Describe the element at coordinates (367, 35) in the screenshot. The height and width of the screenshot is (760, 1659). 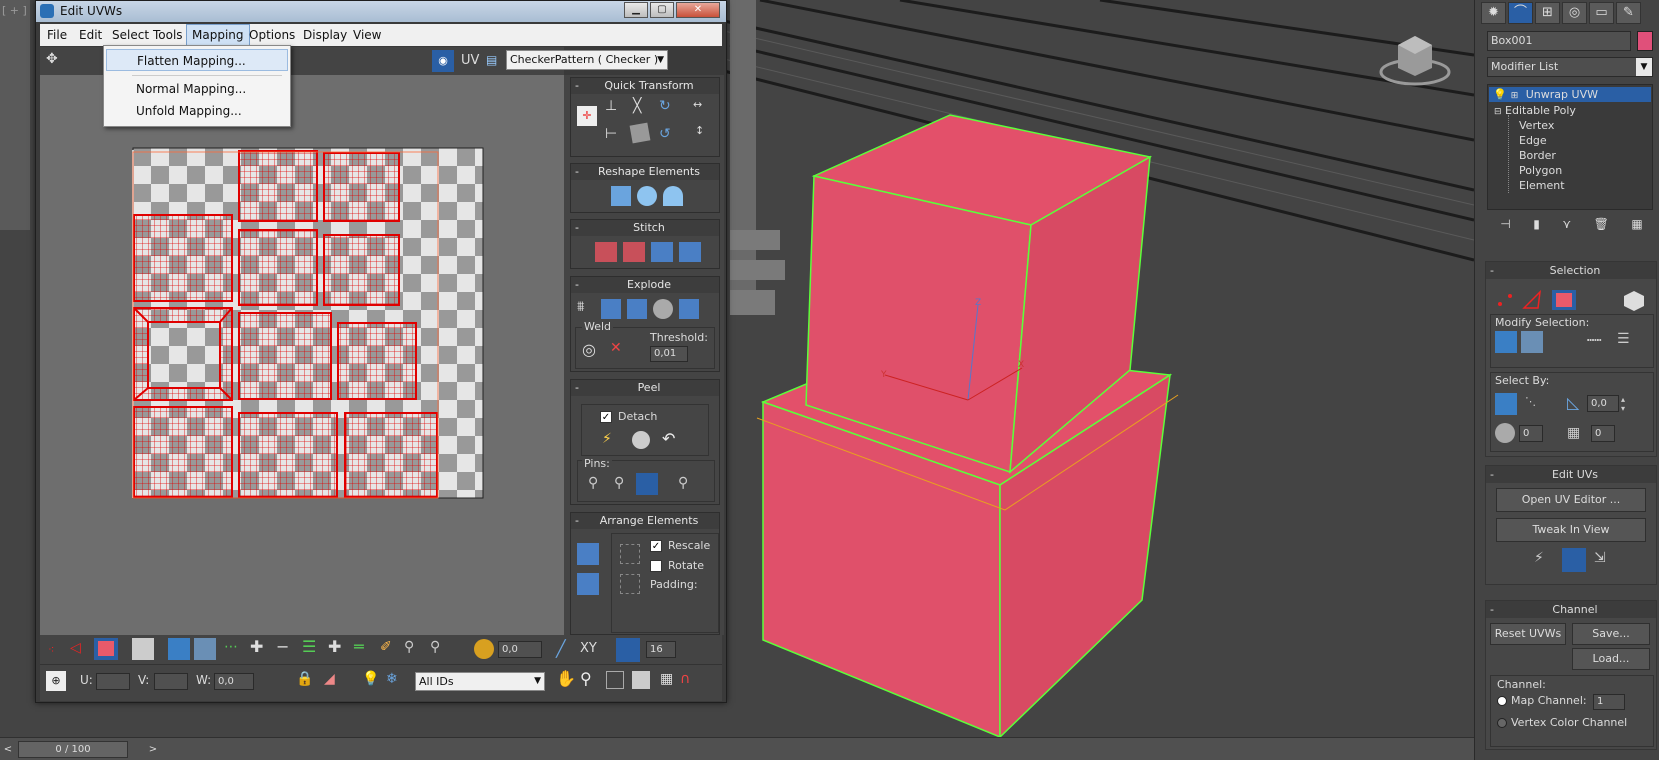
I see `menu-view: View` at that location.